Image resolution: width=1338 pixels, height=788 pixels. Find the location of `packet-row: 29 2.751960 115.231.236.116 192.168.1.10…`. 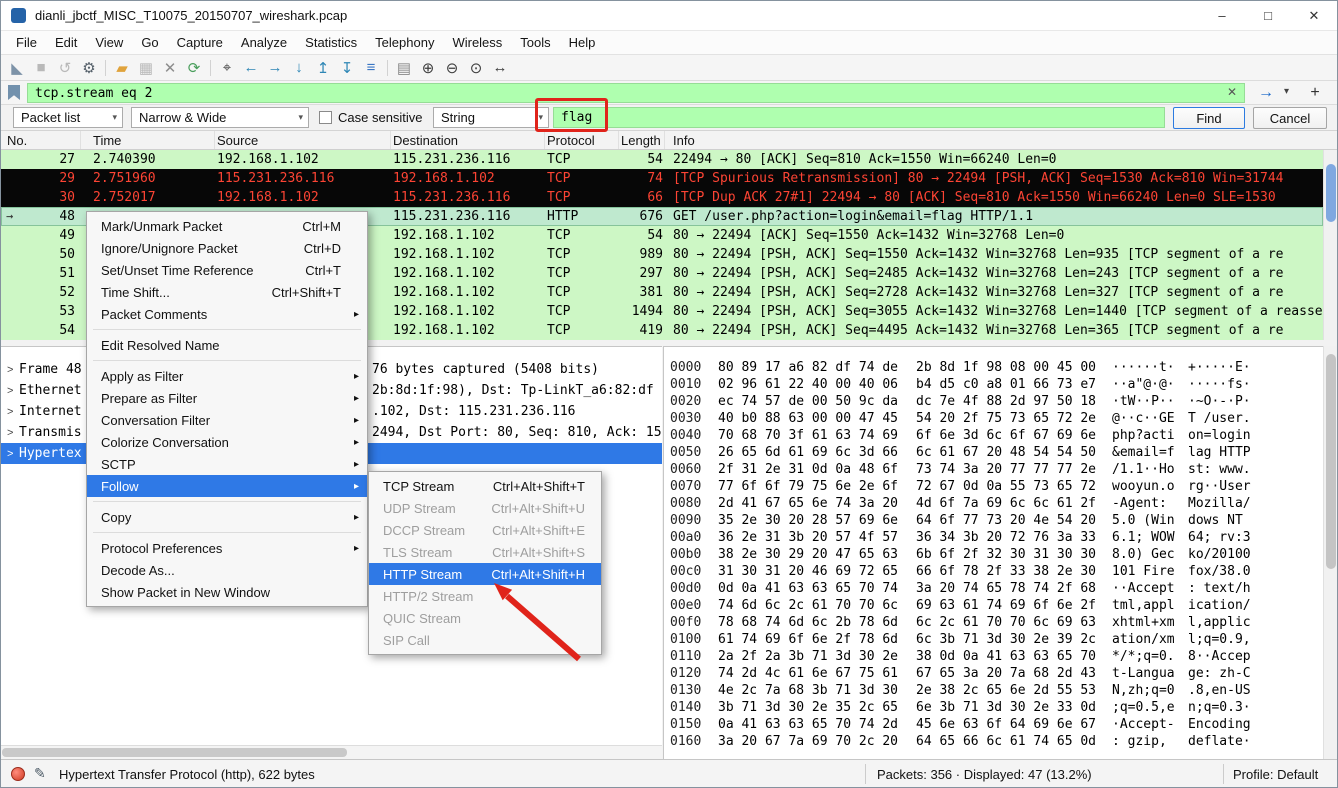

packet-row: 29 2.751960 115.231.236.116 192.168.1.10… is located at coordinates (662, 178).